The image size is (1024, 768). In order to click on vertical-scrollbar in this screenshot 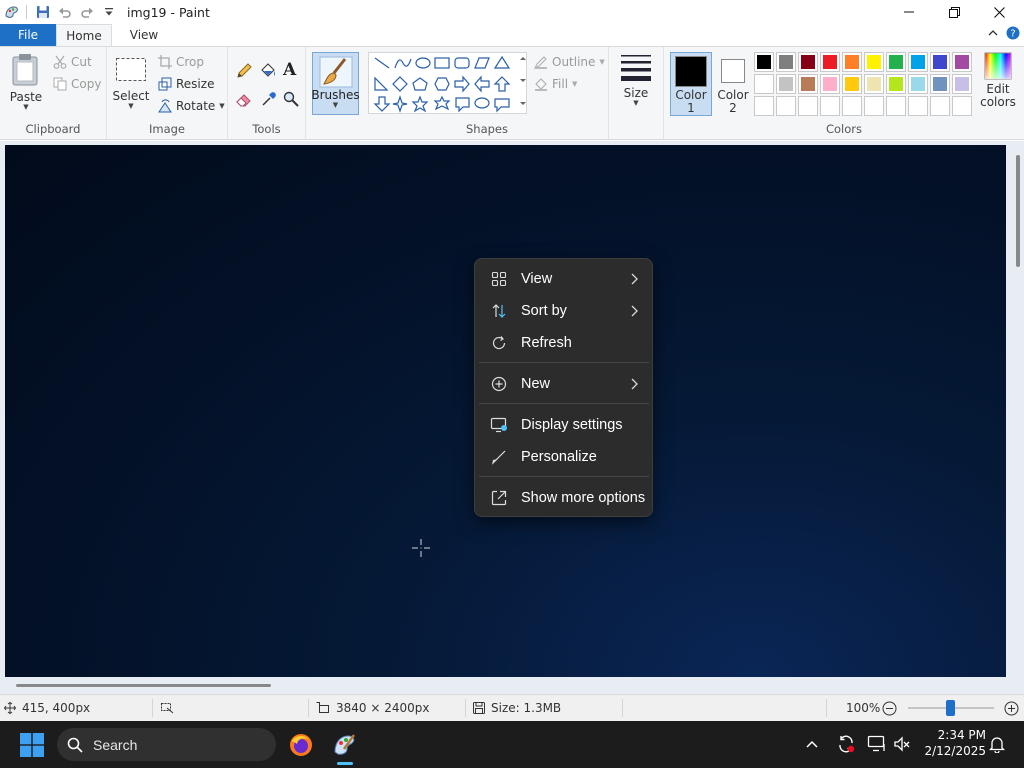, I will do `click(1018, 211)`.